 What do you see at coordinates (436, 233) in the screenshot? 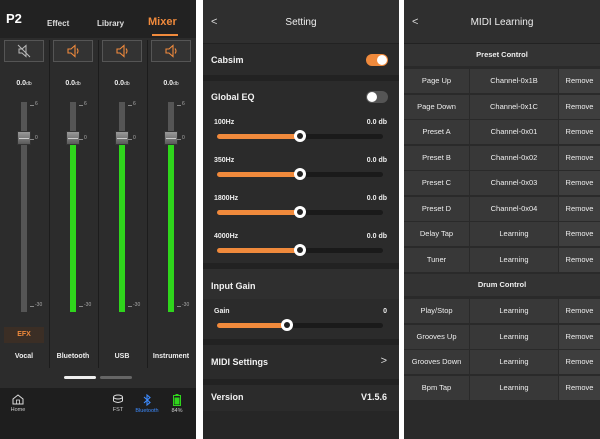
I see `midi-function-name: Delay Tap` at bounding box center [436, 233].